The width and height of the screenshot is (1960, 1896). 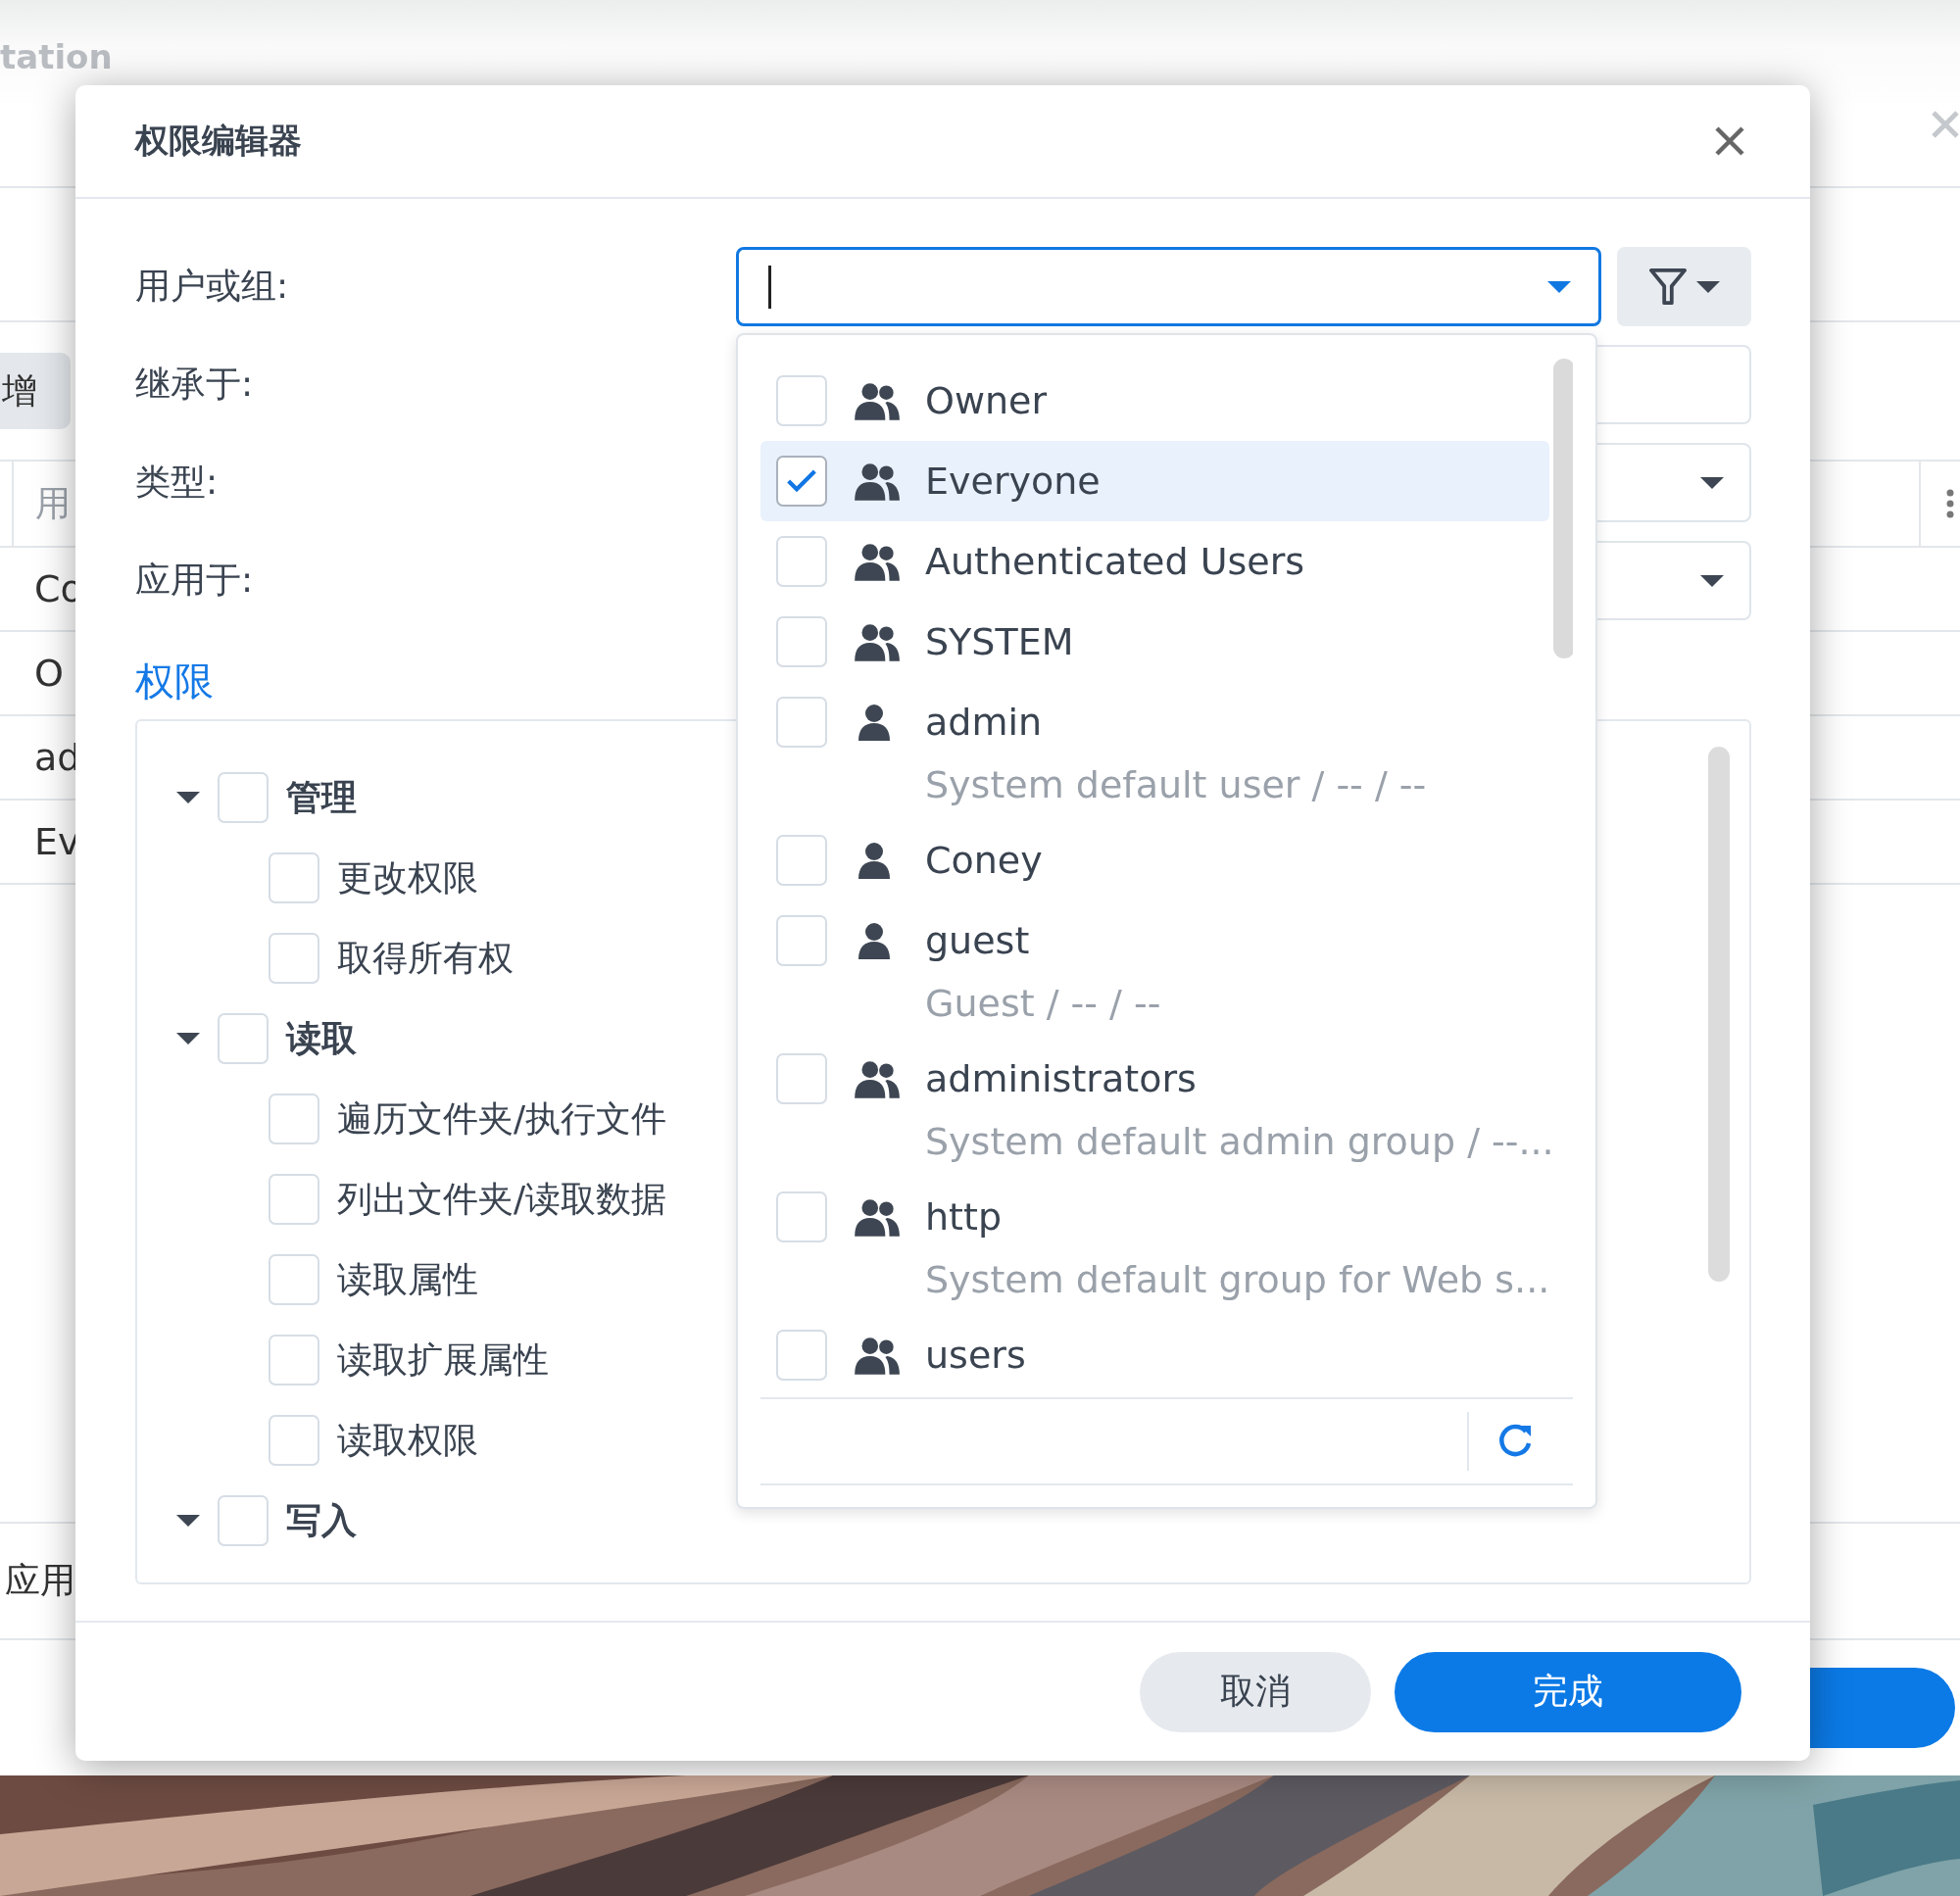 I want to click on permission-label: 读取权限, so click(x=407, y=1440).